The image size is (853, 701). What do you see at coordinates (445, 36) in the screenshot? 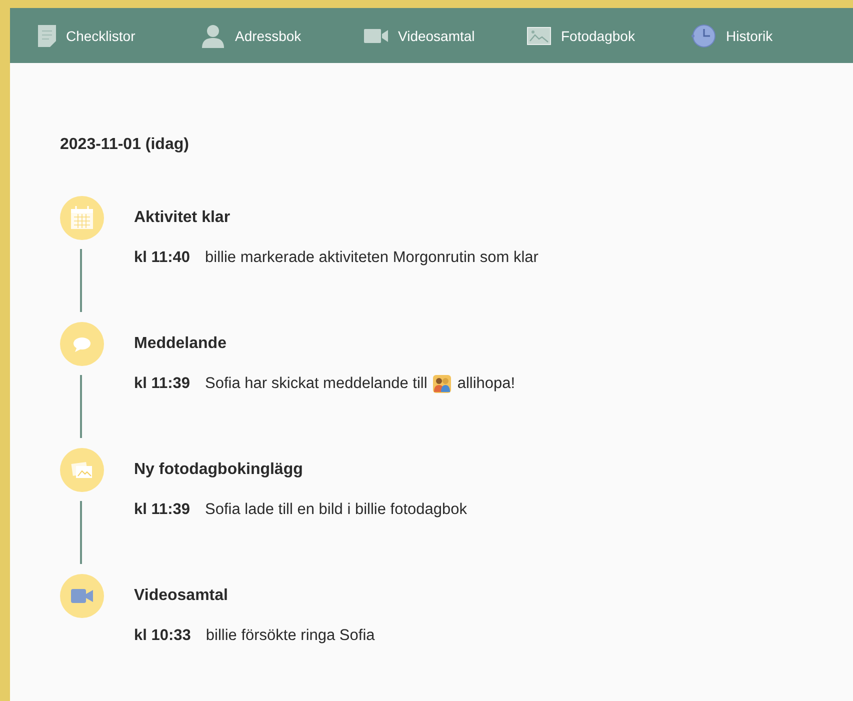
I see `nav-tab: Videosamtal` at bounding box center [445, 36].